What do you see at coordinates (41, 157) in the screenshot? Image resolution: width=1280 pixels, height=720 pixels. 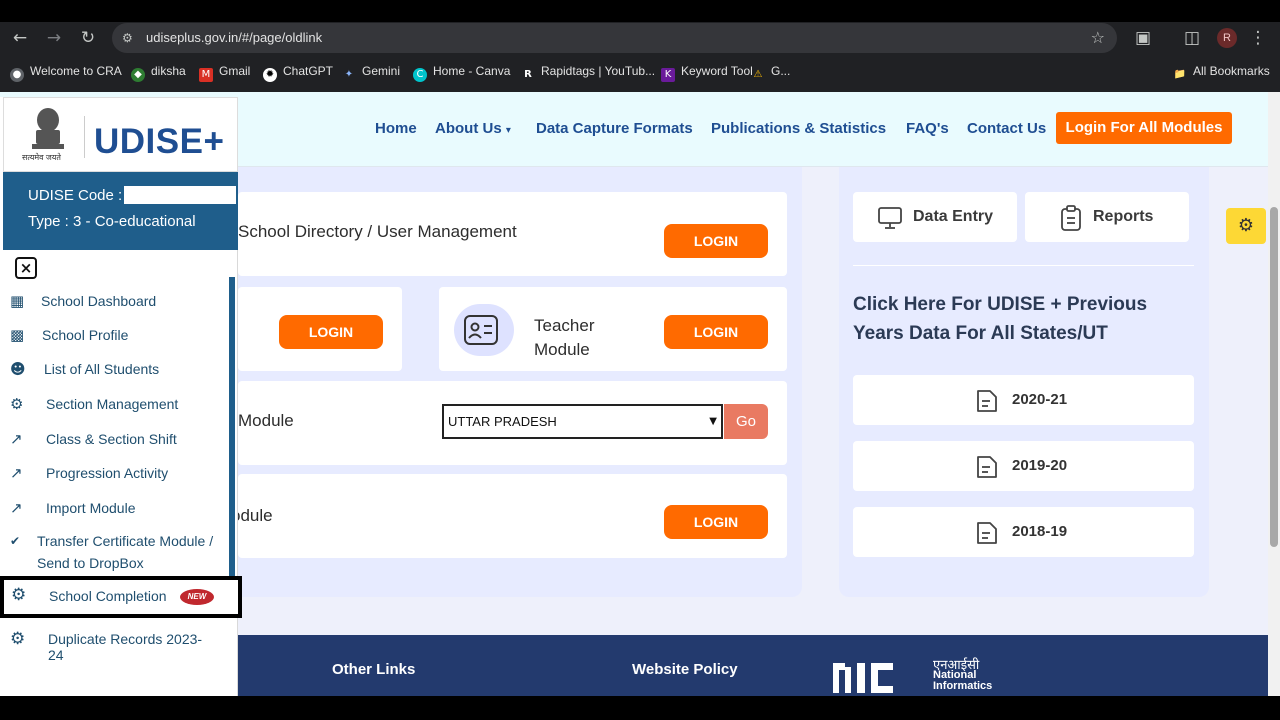 I see `emblem-caption: सत्यमेव जयते` at bounding box center [41, 157].